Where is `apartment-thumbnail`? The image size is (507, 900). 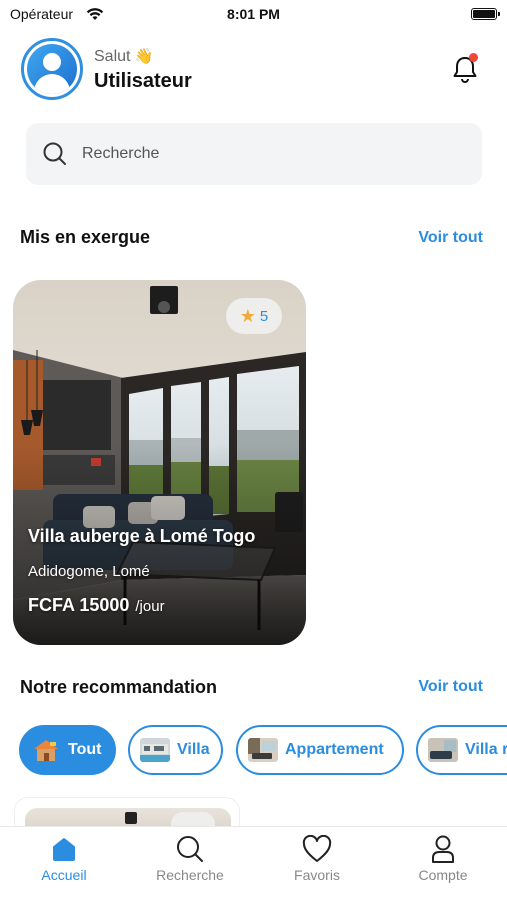 apartment-thumbnail is located at coordinates (263, 750).